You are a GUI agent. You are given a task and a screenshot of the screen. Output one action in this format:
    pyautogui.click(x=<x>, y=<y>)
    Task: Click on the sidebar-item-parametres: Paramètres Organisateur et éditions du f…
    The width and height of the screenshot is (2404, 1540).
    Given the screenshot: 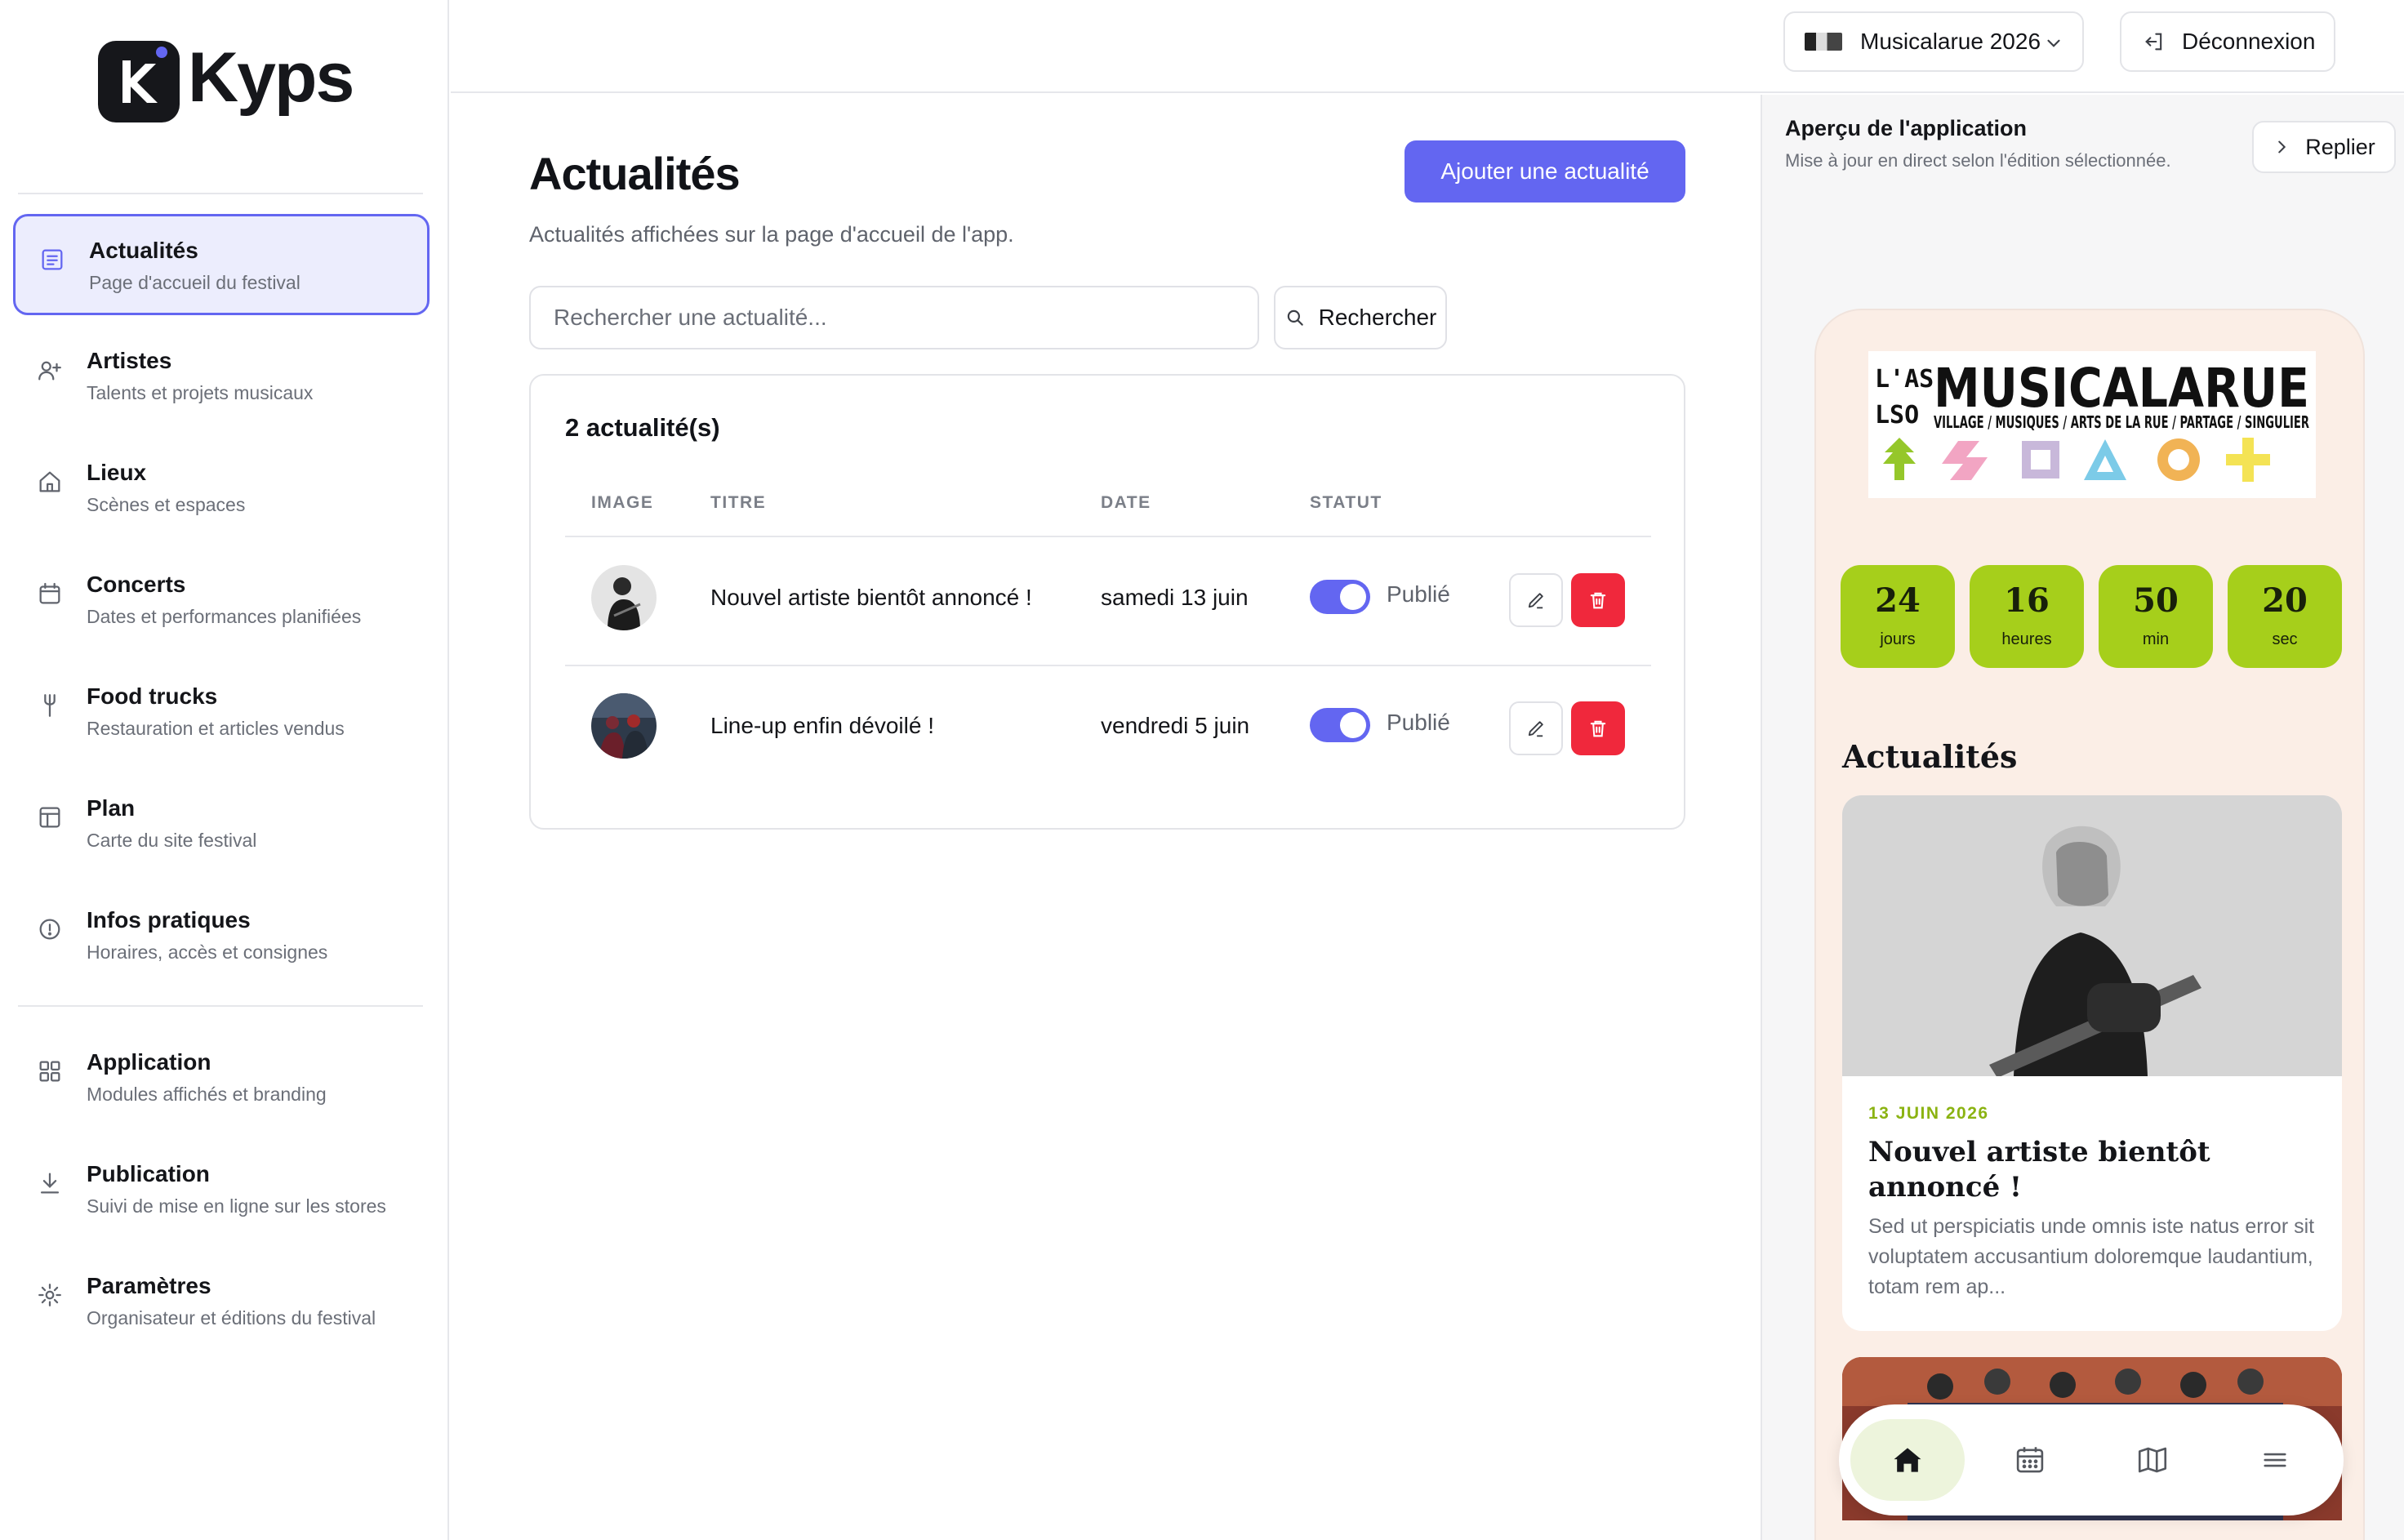 What is the action you would take?
    pyautogui.click(x=221, y=1302)
    